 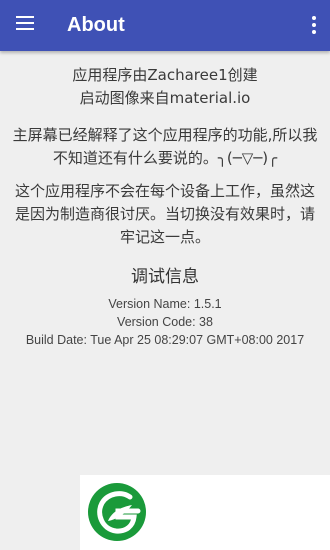 What do you see at coordinates (165, 98) in the screenshot?
I see `credit-line-image: 启动图像来自material.io` at bounding box center [165, 98].